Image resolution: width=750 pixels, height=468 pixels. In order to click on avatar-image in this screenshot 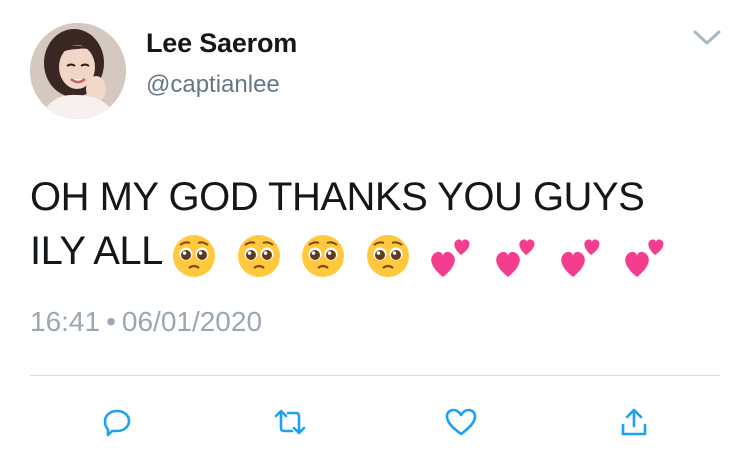, I will do `click(78, 71)`.